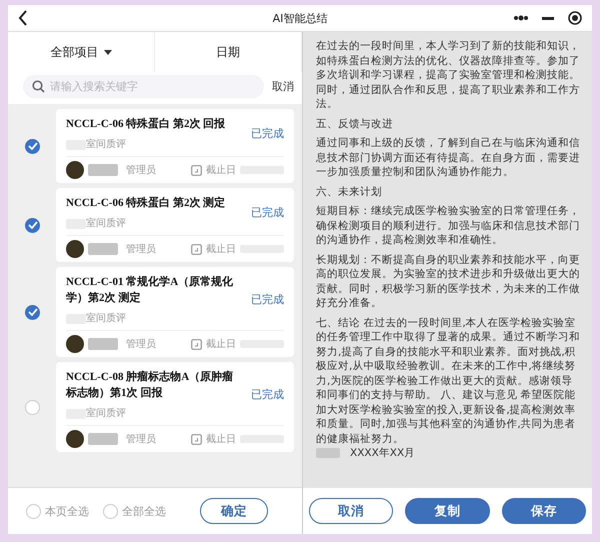 This screenshot has width=600, height=542. I want to click on summary-paragraph: 通过同事和上级的反馈，了解到自己在与临床沟通和信息技术部门协调方面还有待提高。在自身方面，需要进一步加强质量控制和团队沟通协作能力。, so click(448, 158).